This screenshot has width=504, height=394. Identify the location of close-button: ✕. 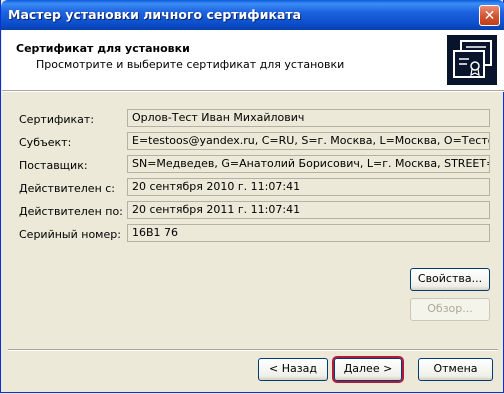
(489, 15).